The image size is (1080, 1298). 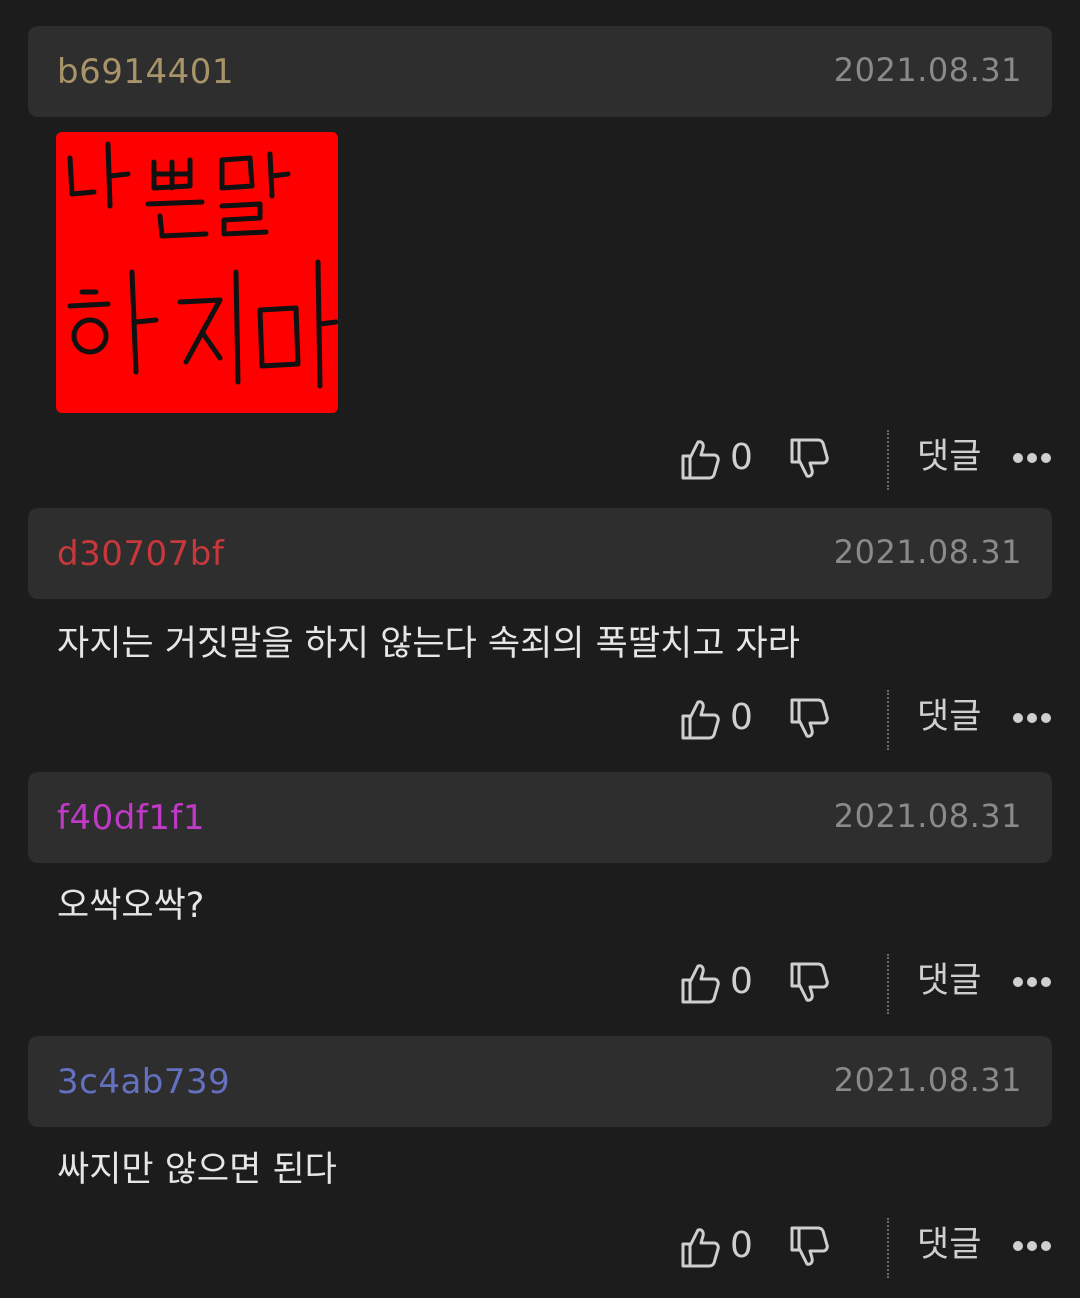 I want to click on comment-username: b6914401, so click(x=145, y=72).